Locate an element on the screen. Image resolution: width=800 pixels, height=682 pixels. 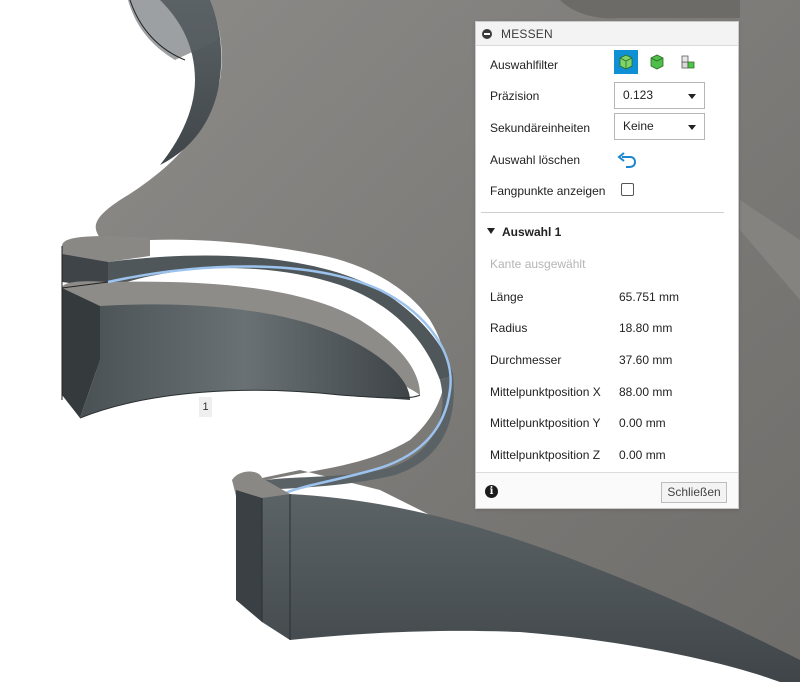
secondary-units-select: Keine is located at coordinates (659, 126).